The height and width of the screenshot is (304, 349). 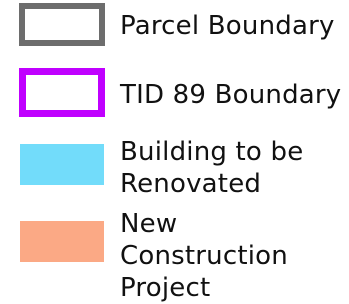 I want to click on tid-boundary-swatch, so click(x=62, y=92).